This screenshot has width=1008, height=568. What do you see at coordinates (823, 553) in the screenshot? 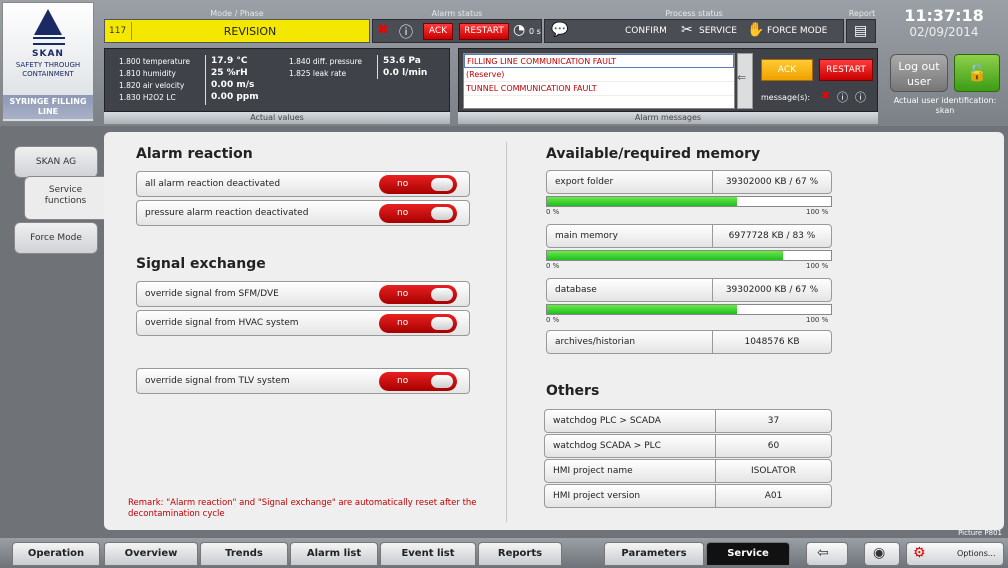
I see `back-arrow-icon: ⇦` at bounding box center [823, 553].